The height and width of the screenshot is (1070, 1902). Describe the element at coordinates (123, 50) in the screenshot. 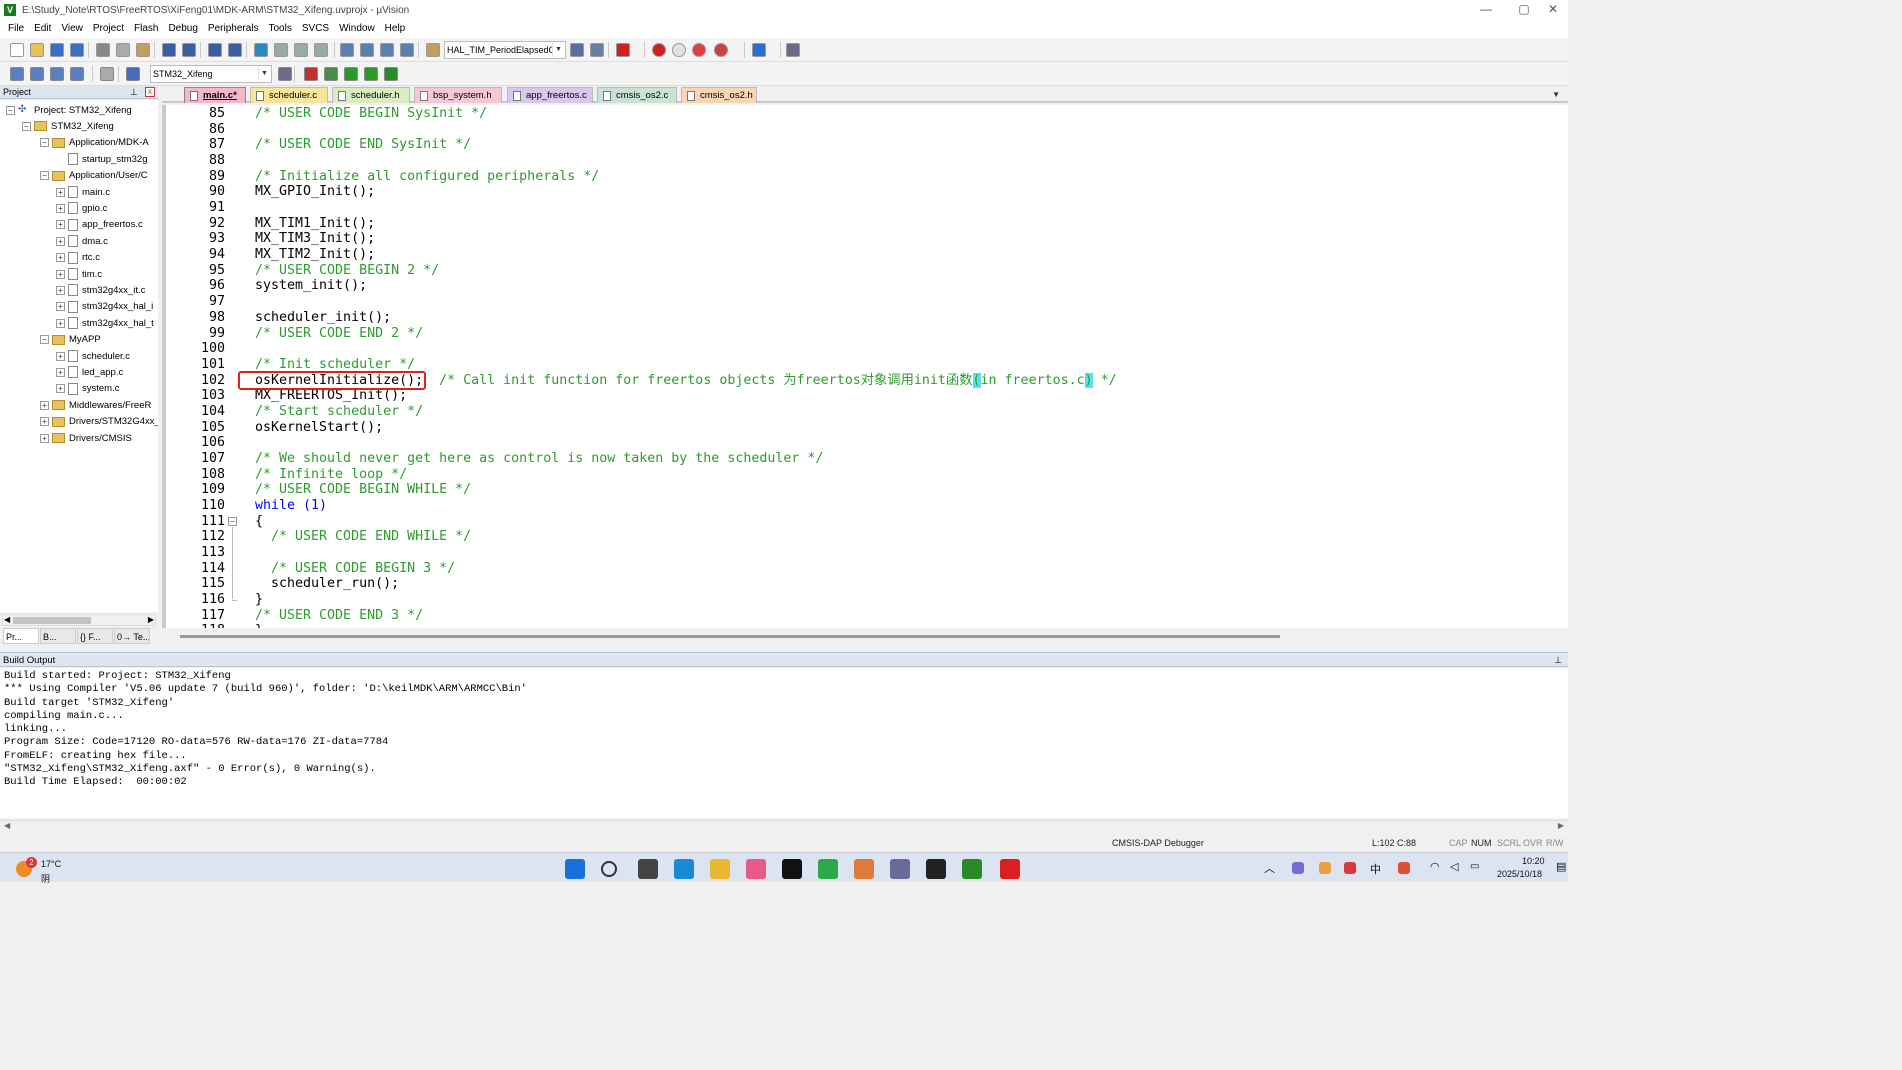

I see `copy-icon` at that location.